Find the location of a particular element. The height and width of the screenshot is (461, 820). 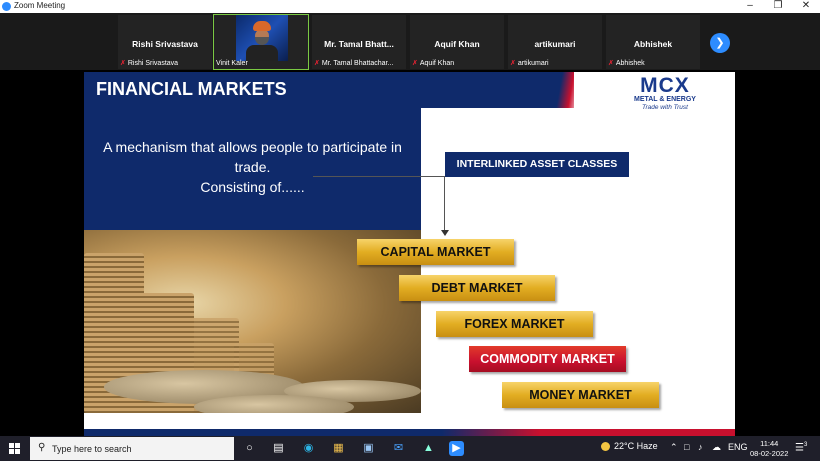

maximize-button: ❐ is located at coordinates (778, 6).